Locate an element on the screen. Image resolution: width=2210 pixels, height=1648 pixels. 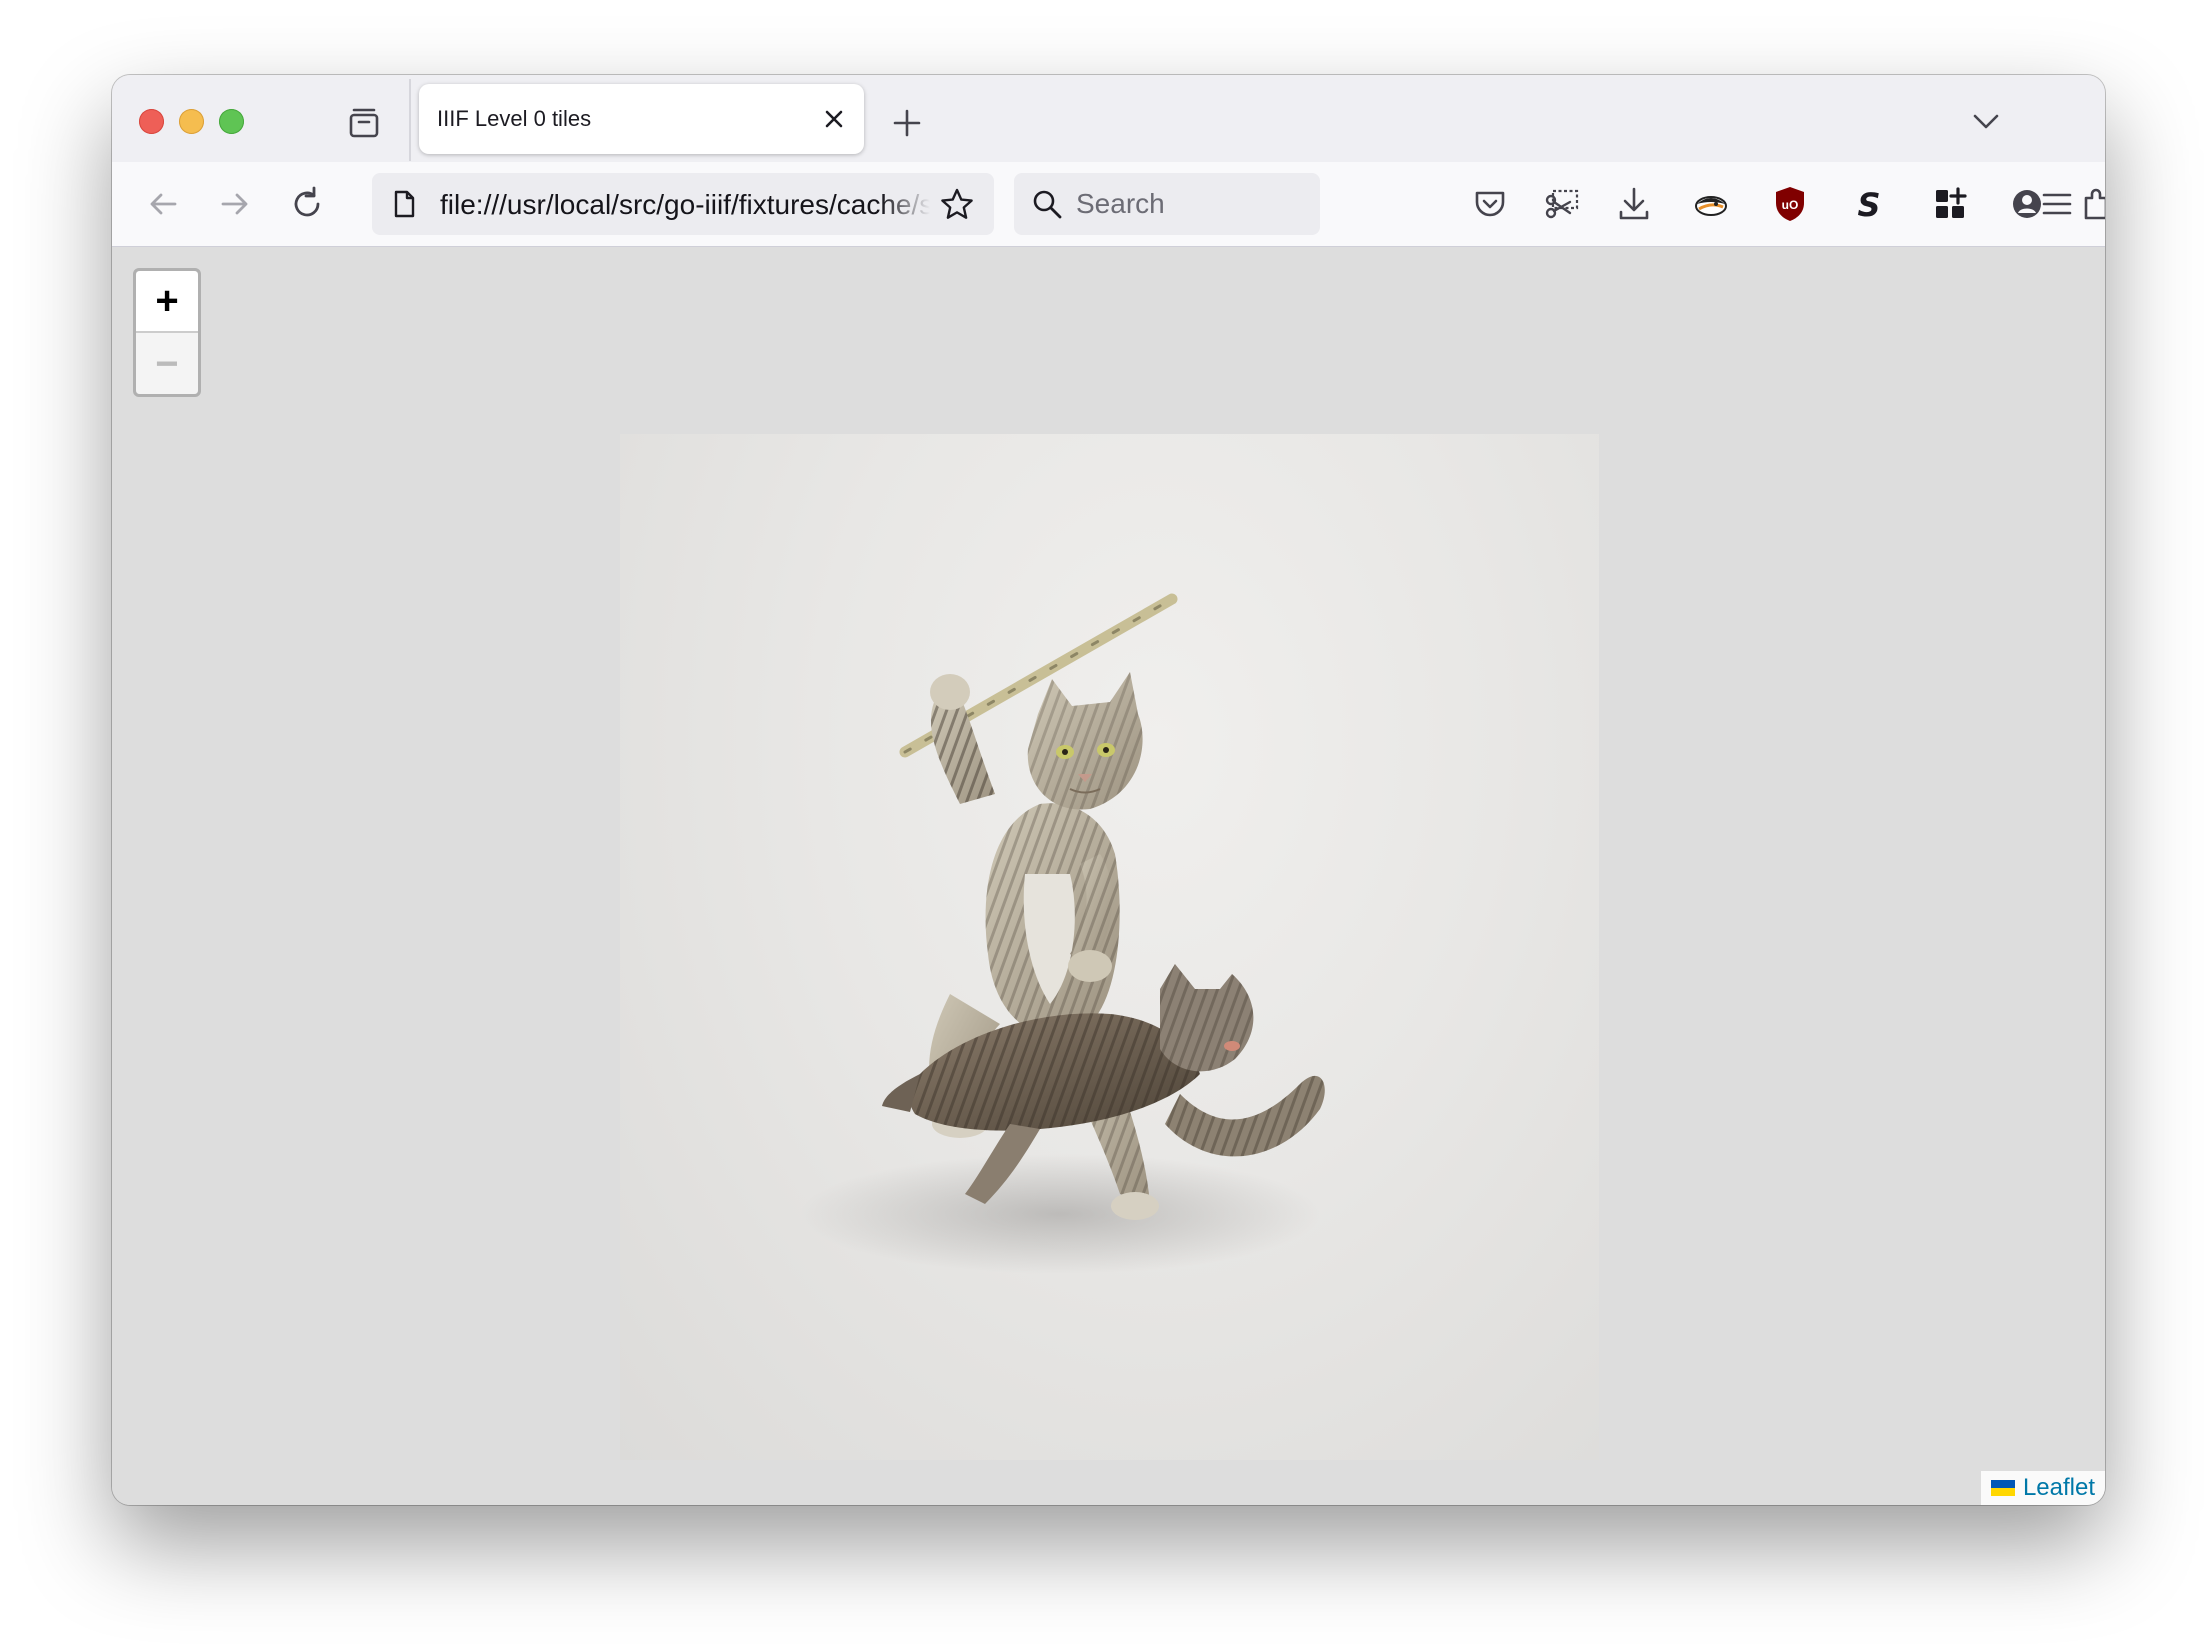
tab-title: IIIF Level 0 tiles is located at coordinates (514, 118).